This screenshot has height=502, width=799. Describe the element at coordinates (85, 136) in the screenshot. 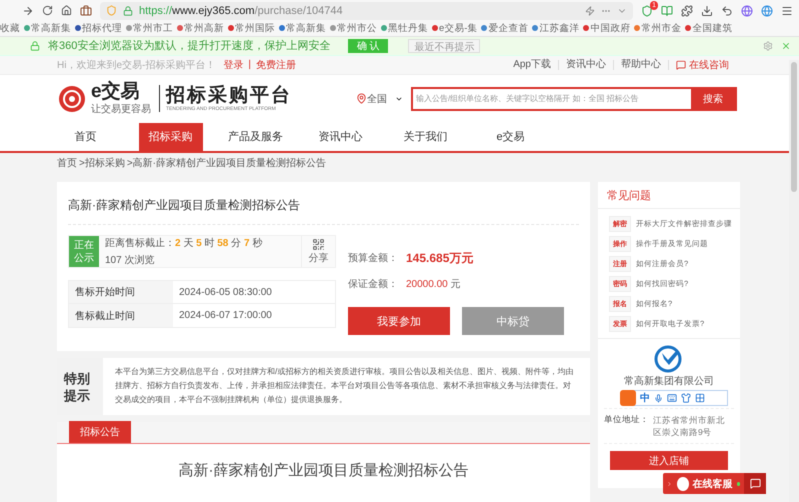

I see `nav-item: 首页` at that location.